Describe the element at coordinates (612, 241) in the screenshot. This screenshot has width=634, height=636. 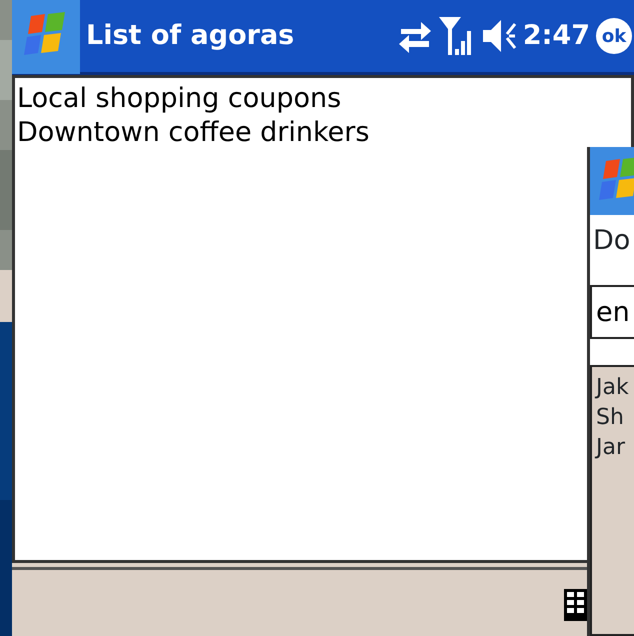
I see `heading: Do` at that location.